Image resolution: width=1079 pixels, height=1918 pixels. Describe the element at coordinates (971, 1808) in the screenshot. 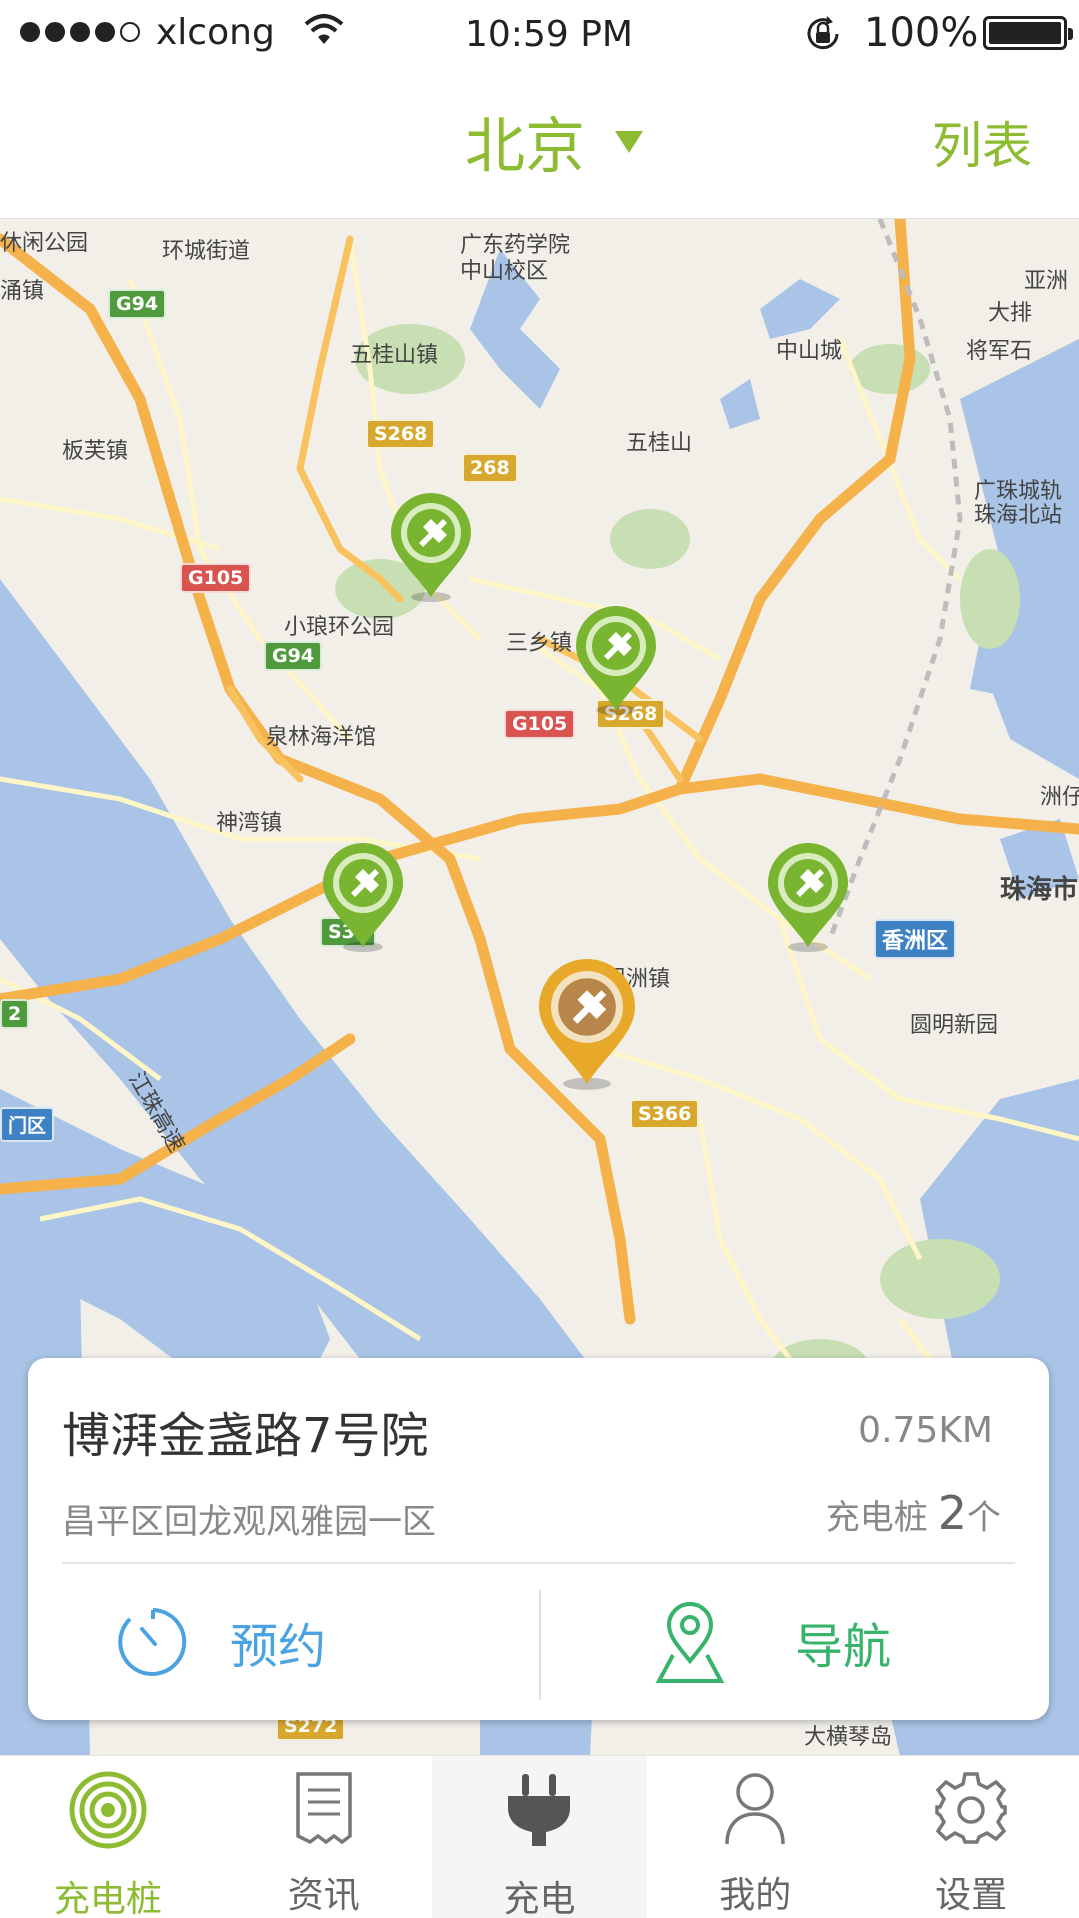

I see `gear-icon` at that location.